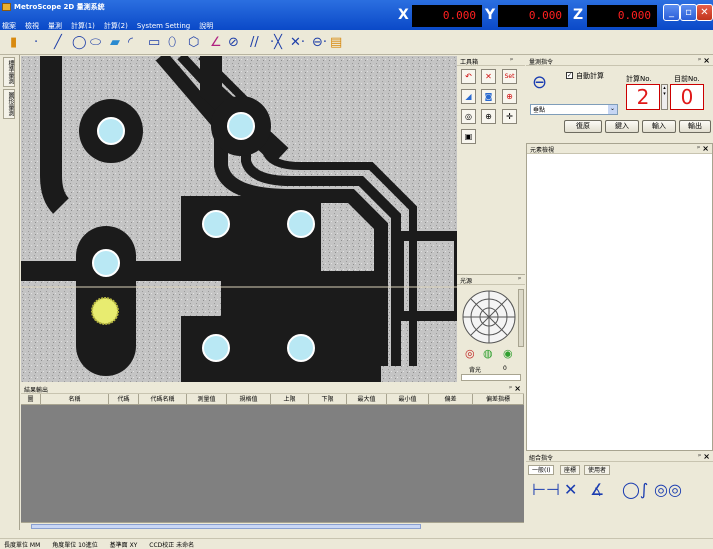  I want to click on point-icon: ·, so click(36, 42).